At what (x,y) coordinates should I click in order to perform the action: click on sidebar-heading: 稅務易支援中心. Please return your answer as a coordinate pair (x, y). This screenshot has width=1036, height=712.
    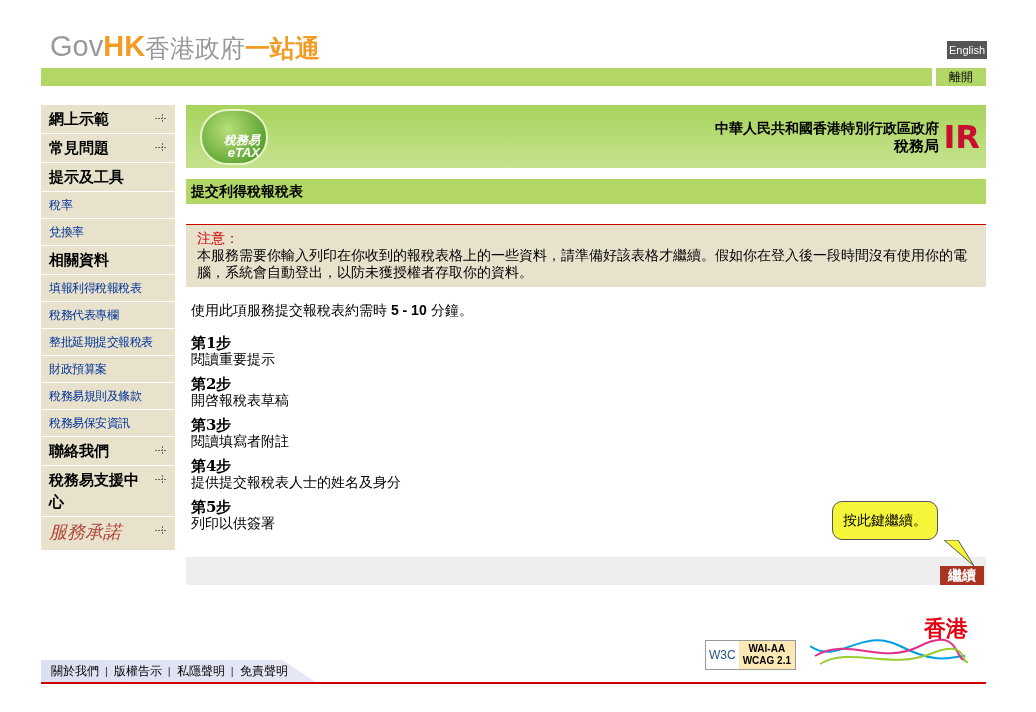
    Looking at the image, I should click on (108, 491).